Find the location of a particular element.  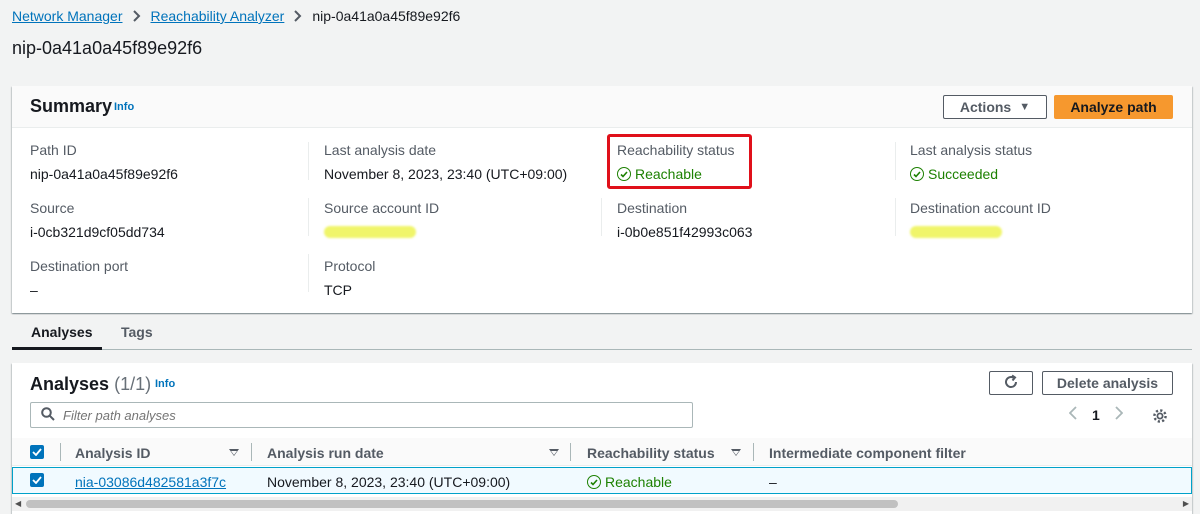

field-label: Protocol is located at coordinates (350, 266).